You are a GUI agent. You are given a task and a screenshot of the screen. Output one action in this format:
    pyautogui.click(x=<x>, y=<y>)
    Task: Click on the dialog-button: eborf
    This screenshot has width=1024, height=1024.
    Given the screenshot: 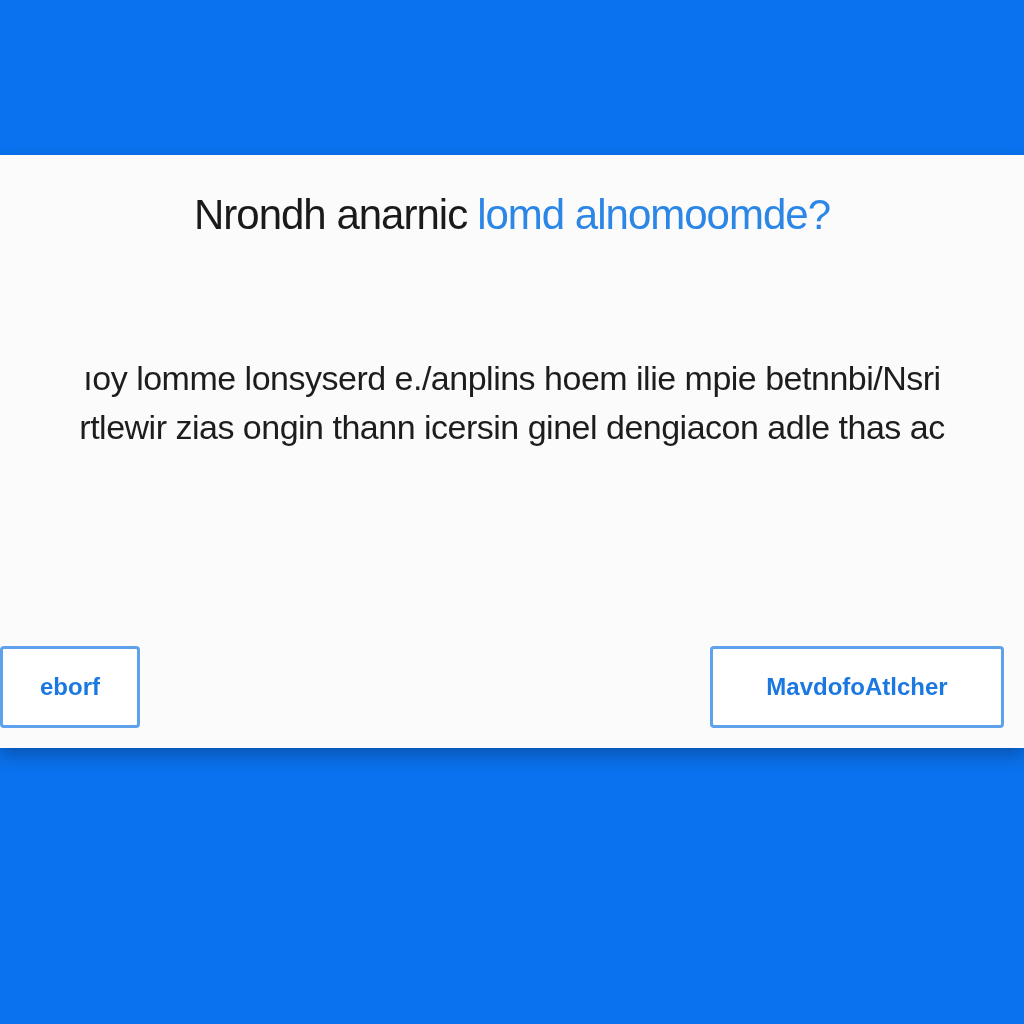 What is the action you would take?
    pyautogui.click(x=70, y=687)
    